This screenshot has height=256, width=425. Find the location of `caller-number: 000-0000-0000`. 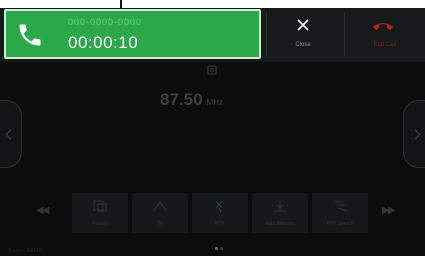

caller-number: 000-0000-0000 is located at coordinates (105, 22).